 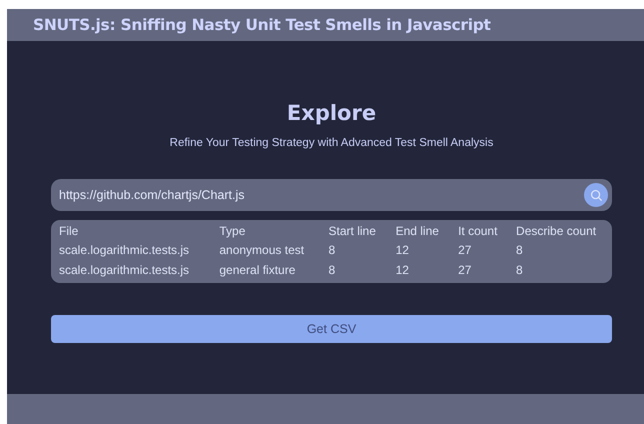 I want to click on column-header: Type, so click(x=232, y=231).